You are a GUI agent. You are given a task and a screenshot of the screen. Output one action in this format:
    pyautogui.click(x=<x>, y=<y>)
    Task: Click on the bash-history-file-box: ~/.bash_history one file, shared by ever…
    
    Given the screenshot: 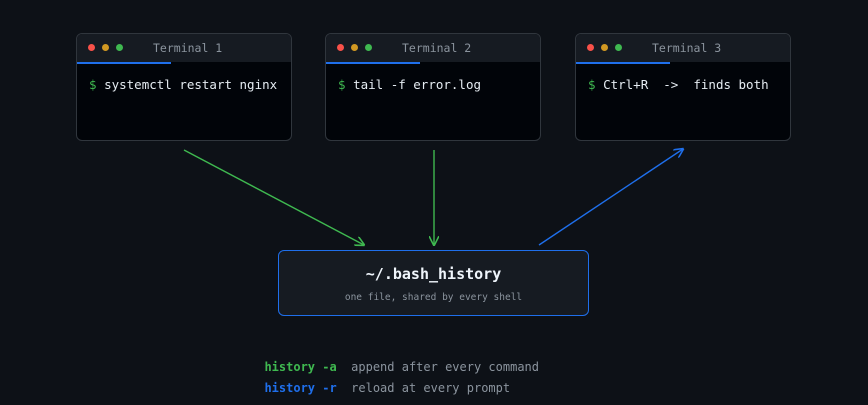 What is the action you would take?
    pyautogui.click(x=433, y=283)
    